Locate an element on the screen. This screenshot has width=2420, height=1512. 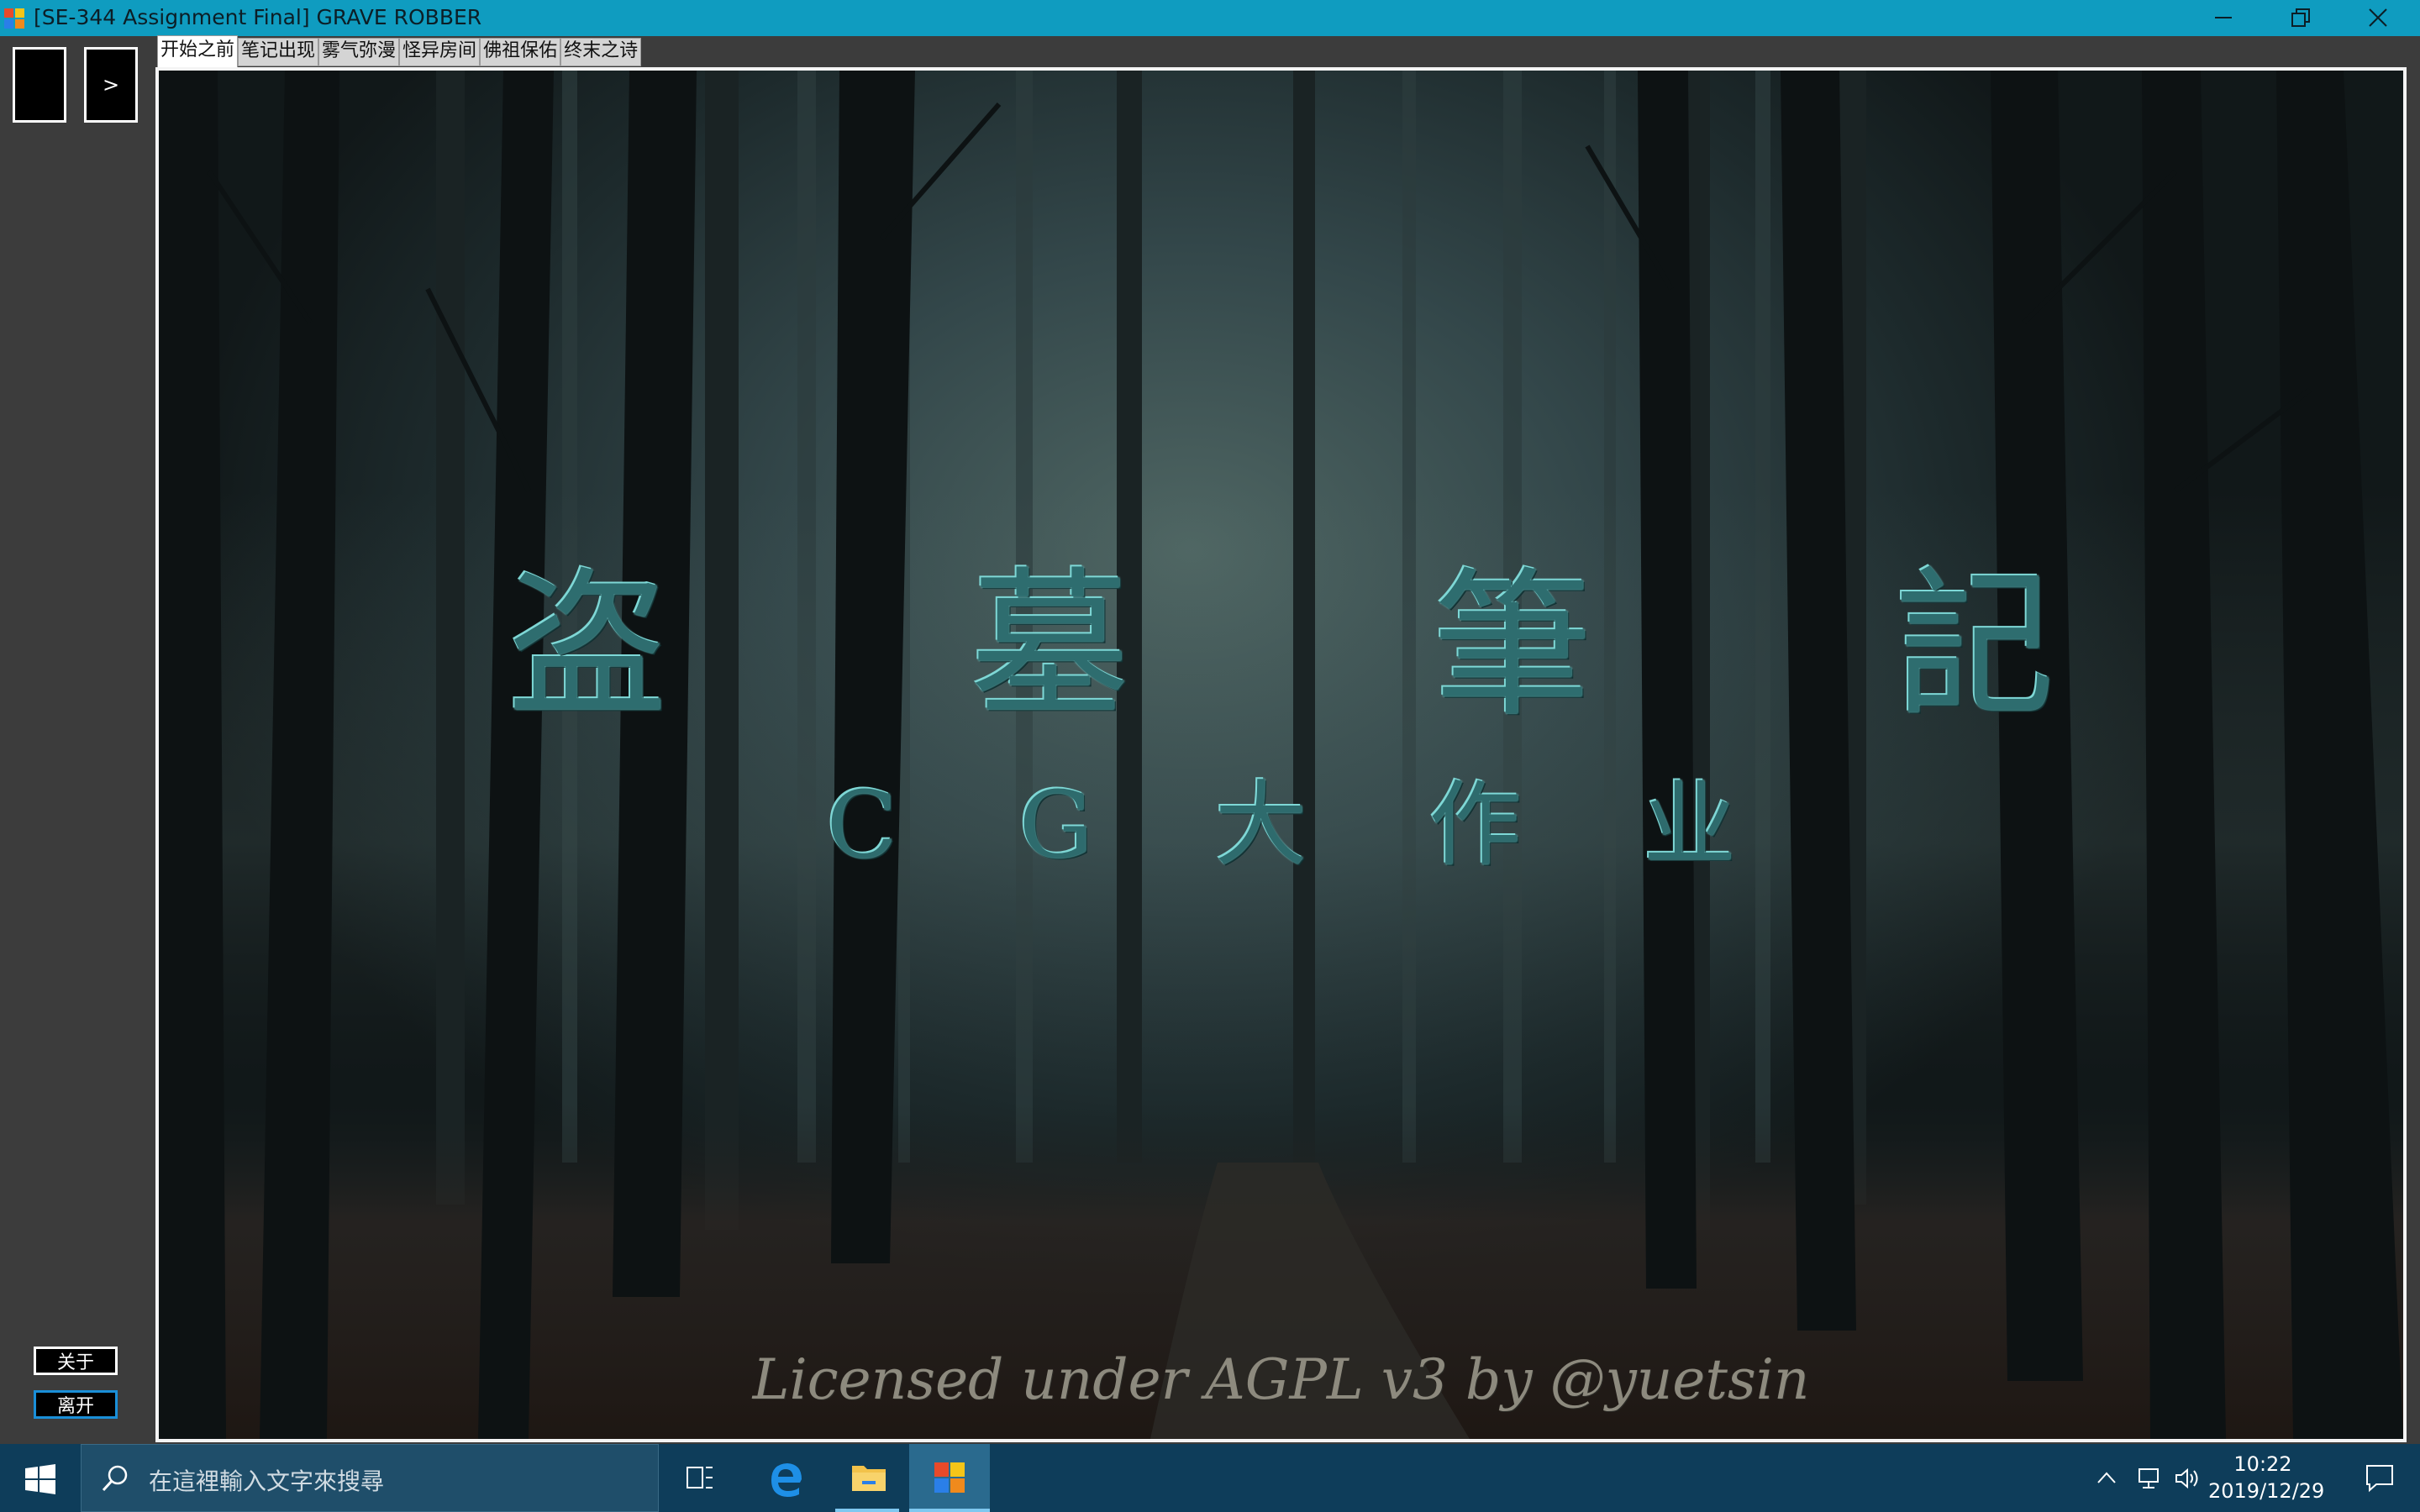
taskbar-search: 在這裡輸入文字來搜尋 is located at coordinates (370, 1478).